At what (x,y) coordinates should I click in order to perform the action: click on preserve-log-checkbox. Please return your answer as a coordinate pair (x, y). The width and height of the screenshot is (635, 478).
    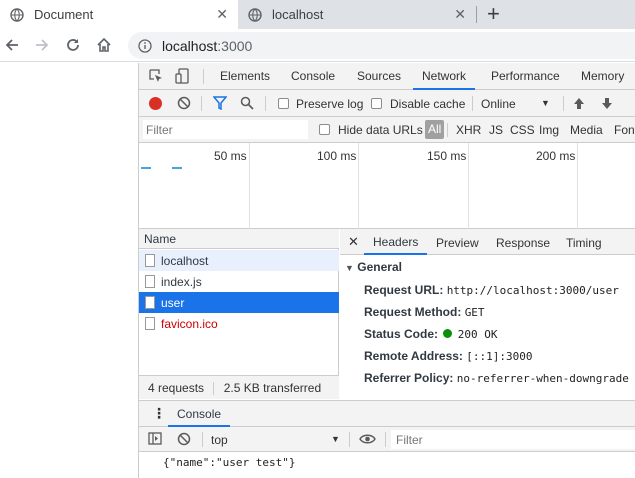
    Looking at the image, I should click on (283, 103).